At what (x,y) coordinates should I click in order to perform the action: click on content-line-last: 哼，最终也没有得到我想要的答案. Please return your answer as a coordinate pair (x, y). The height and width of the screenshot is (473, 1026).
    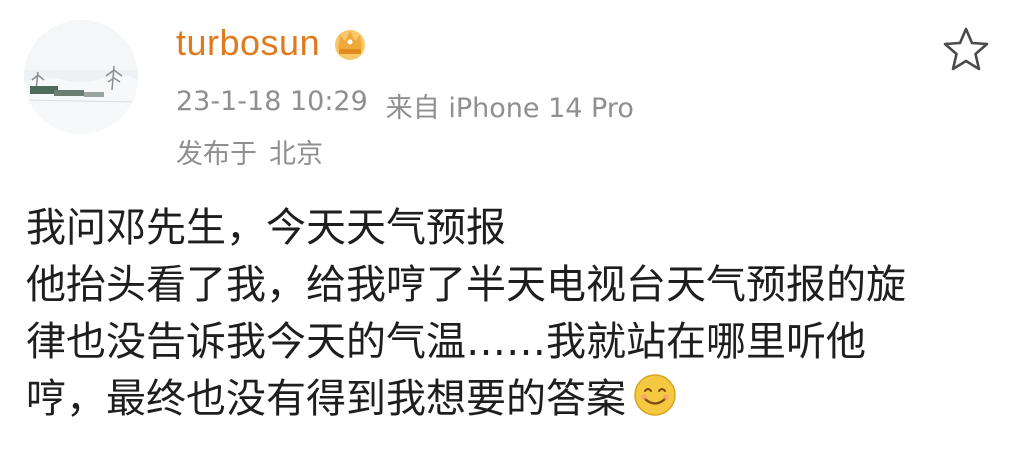
    Looking at the image, I should click on (506, 399).